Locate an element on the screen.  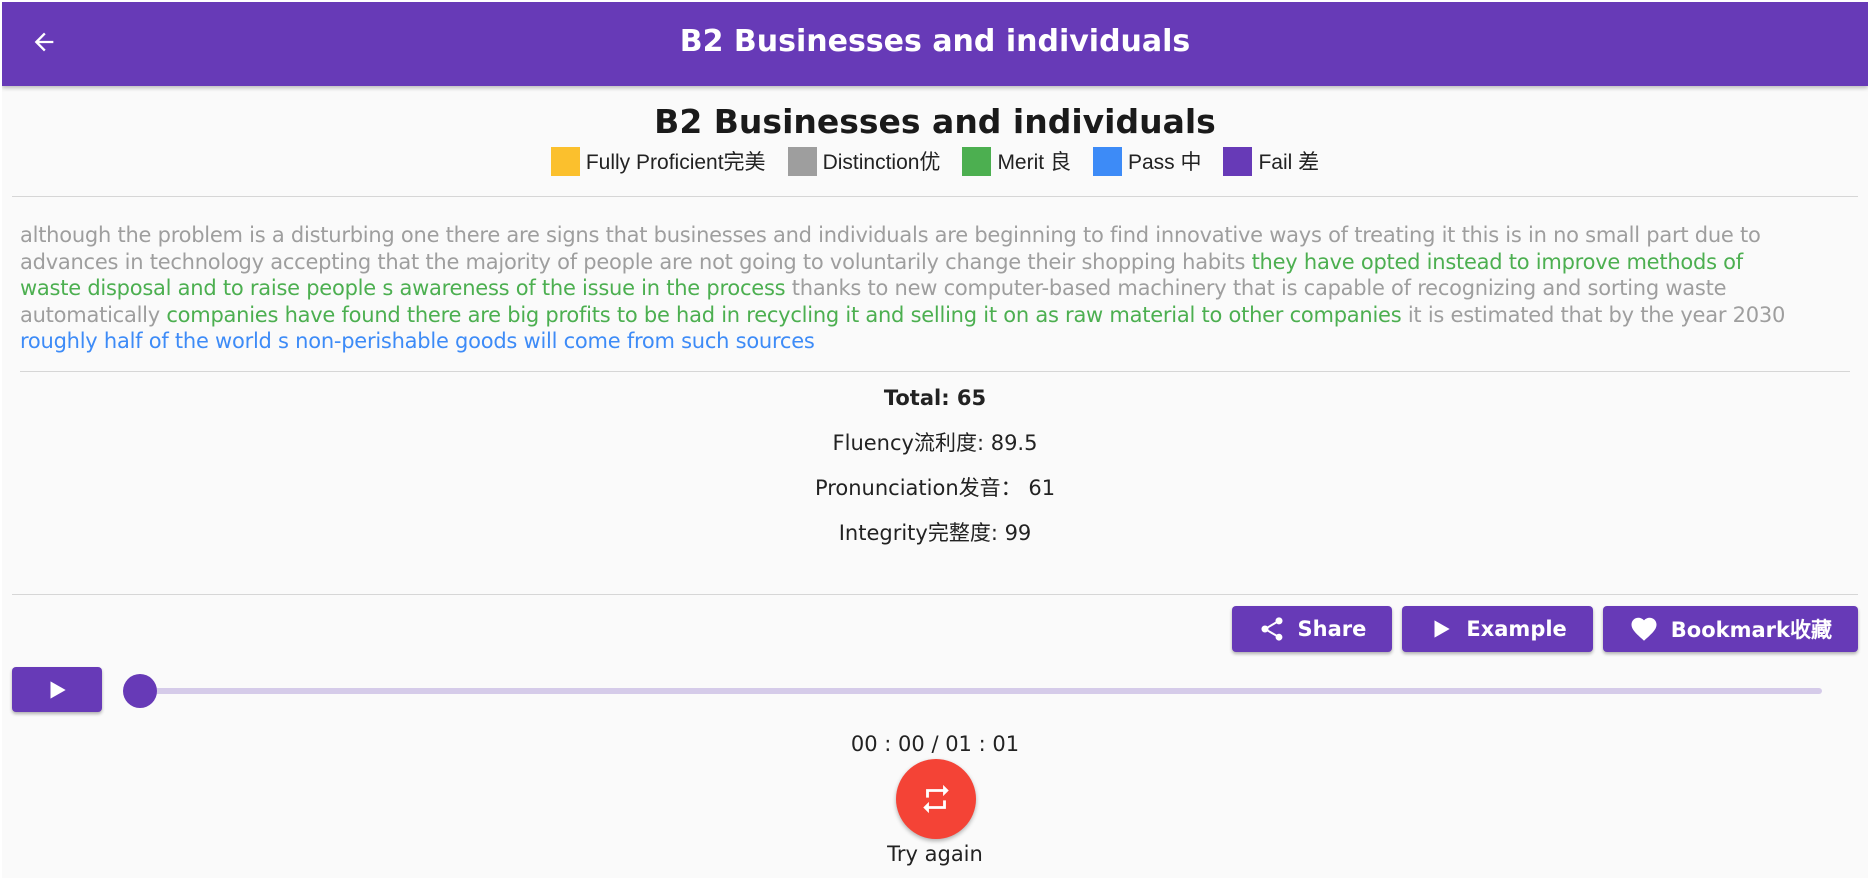
app-bar-title: B2 Businesses and individuals is located at coordinates (935, 41).